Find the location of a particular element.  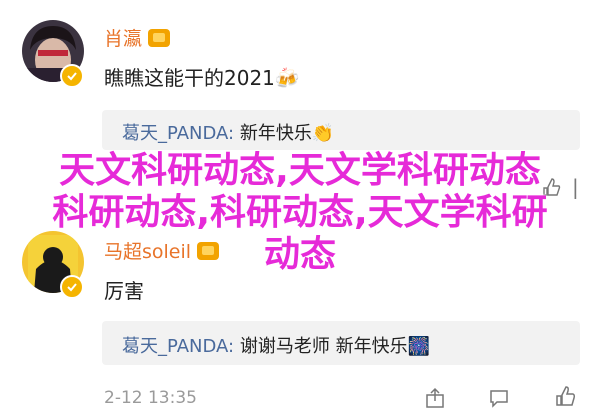

comment-text-content: 厉害 is located at coordinates (124, 291).